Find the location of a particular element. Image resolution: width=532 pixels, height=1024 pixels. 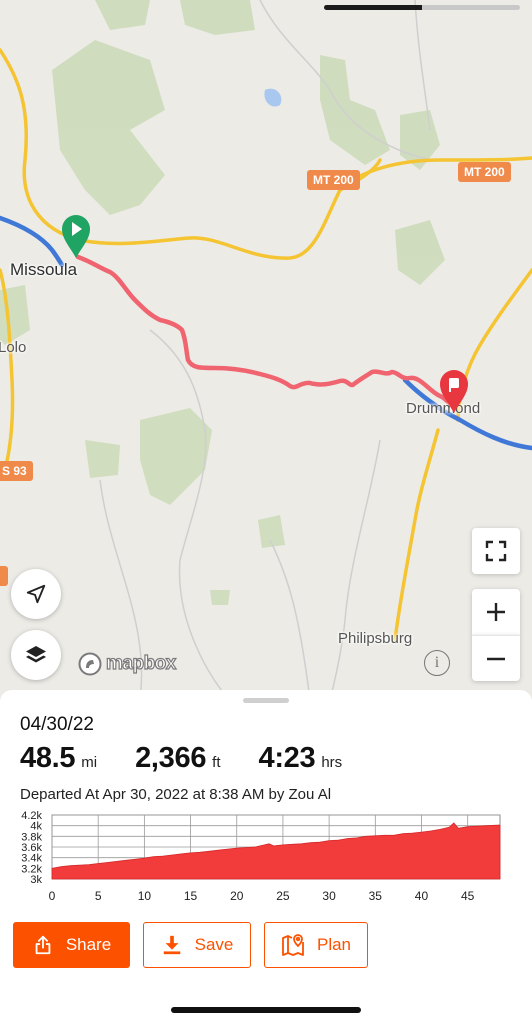

highway-shield-partial is located at coordinates (4, 576).